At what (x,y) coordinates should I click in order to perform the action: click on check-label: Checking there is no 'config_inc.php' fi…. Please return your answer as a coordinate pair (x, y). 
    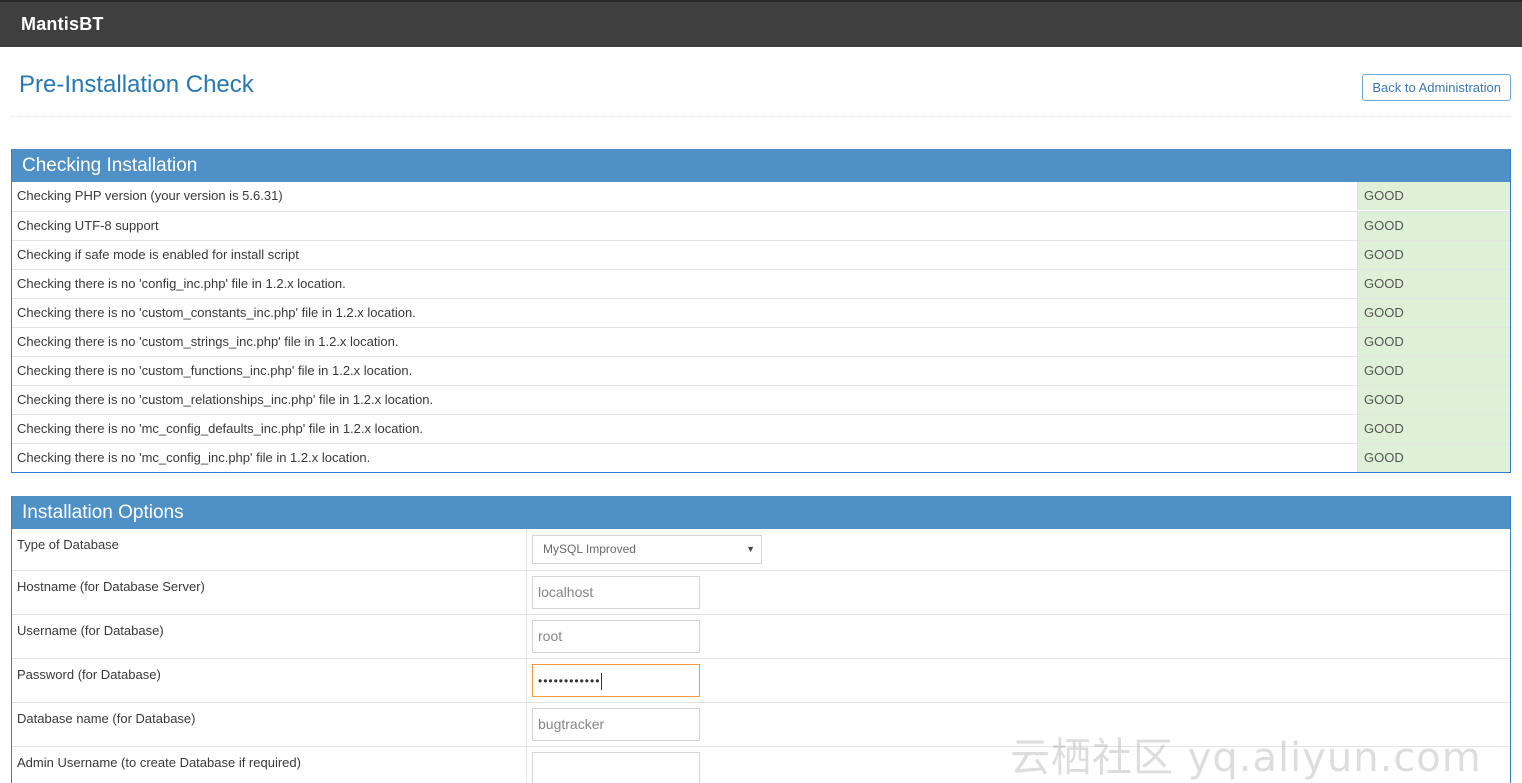
    Looking at the image, I should click on (181, 283).